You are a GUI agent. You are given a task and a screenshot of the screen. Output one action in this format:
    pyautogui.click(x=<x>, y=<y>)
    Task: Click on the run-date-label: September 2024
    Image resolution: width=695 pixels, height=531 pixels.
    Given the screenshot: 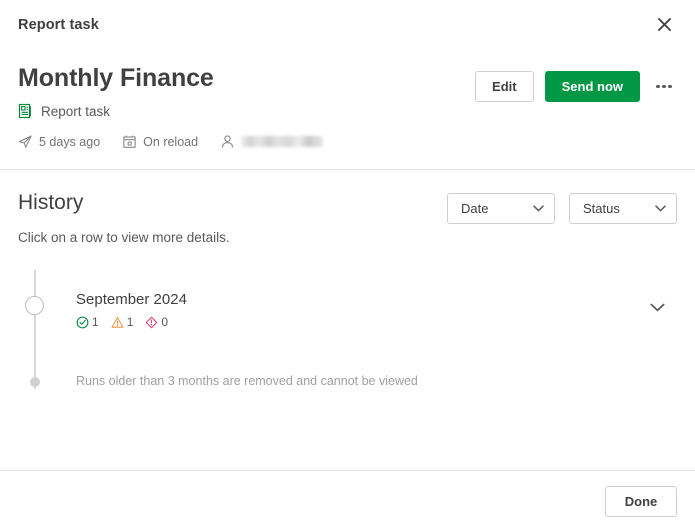 What is the action you would take?
    pyautogui.click(x=131, y=299)
    